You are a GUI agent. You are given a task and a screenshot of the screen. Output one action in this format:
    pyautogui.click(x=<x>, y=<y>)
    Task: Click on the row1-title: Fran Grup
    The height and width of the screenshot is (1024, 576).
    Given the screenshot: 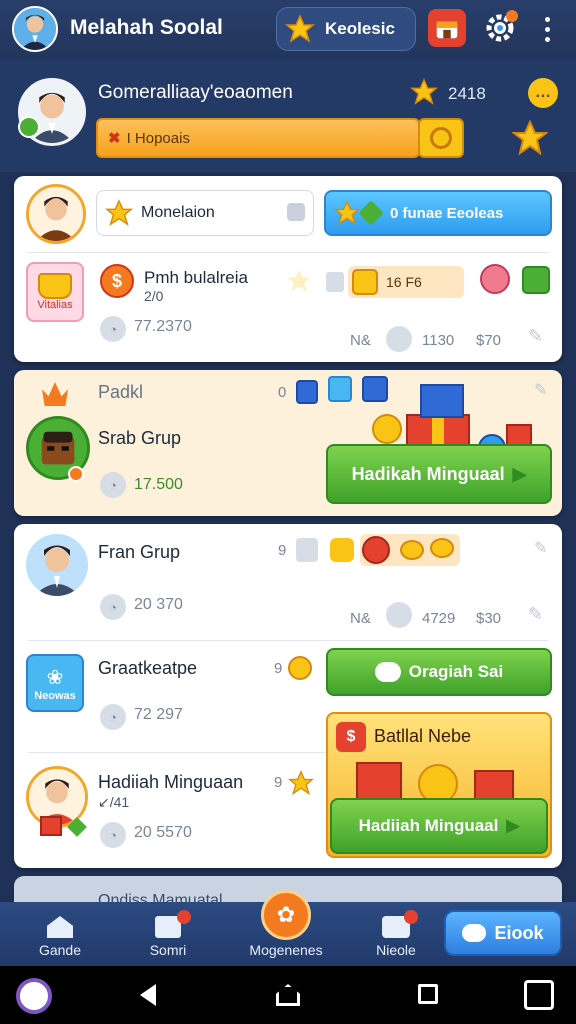 What is the action you would take?
    pyautogui.click(x=139, y=552)
    